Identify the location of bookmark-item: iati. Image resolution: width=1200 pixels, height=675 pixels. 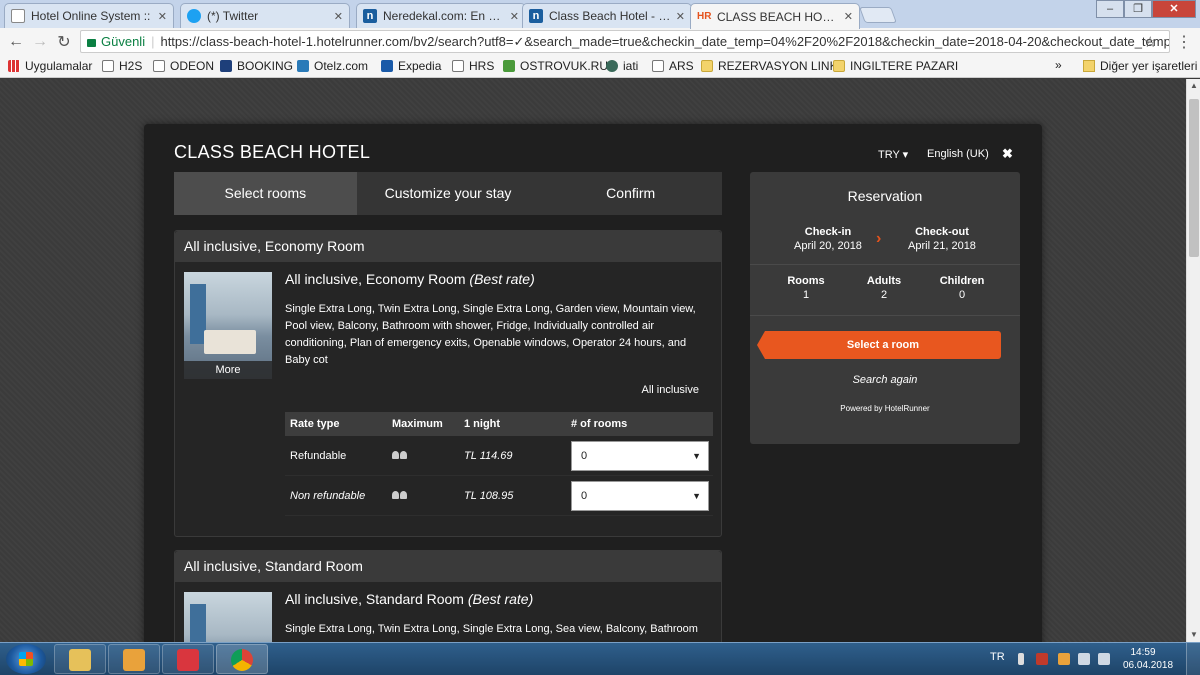
(622, 66).